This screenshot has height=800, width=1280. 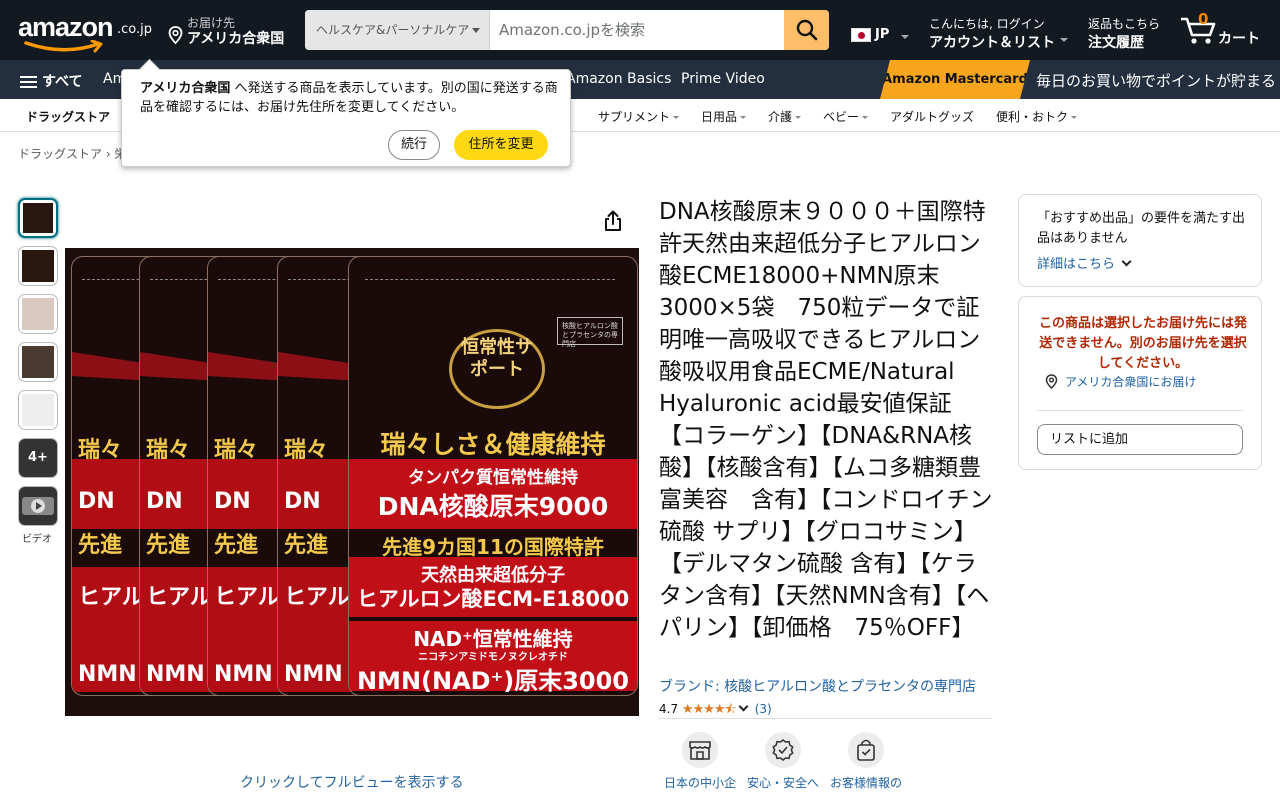 I want to click on japan-flag-icon, so click(x=861, y=35).